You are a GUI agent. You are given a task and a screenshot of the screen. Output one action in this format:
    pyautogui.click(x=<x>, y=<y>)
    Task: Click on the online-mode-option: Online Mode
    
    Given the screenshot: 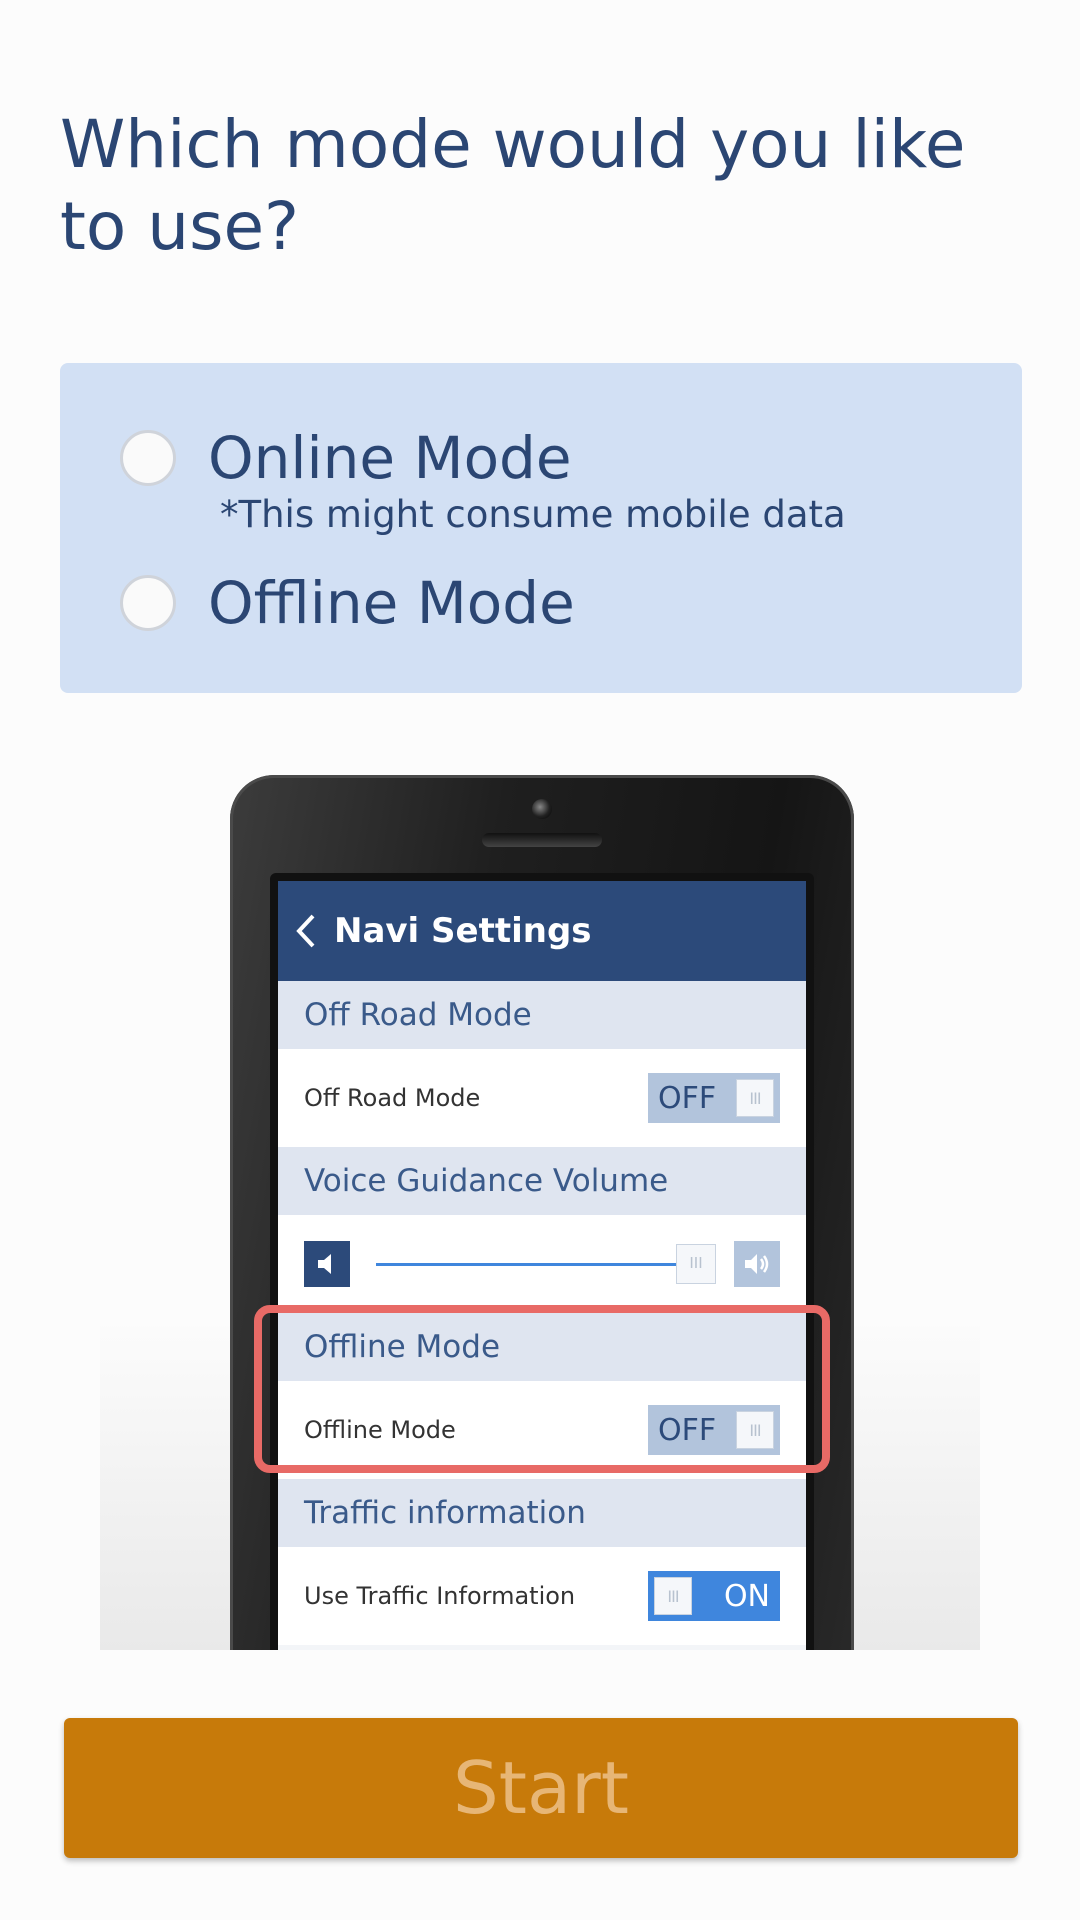 What is the action you would take?
    pyautogui.click(x=346, y=458)
    